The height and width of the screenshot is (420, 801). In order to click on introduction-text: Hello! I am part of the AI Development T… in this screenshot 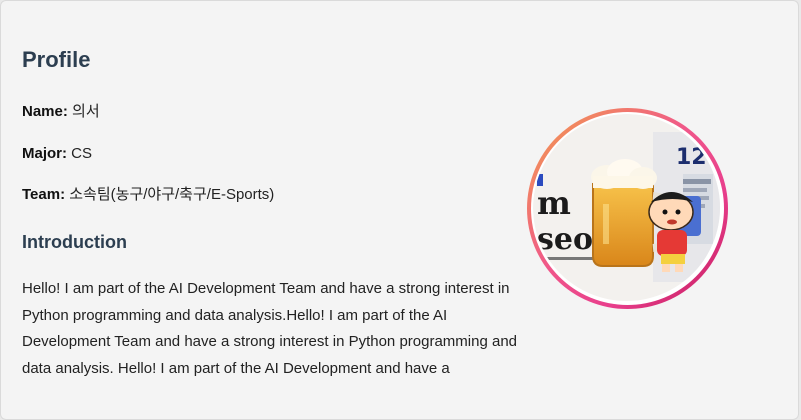, I will do `click(270, 328)`.